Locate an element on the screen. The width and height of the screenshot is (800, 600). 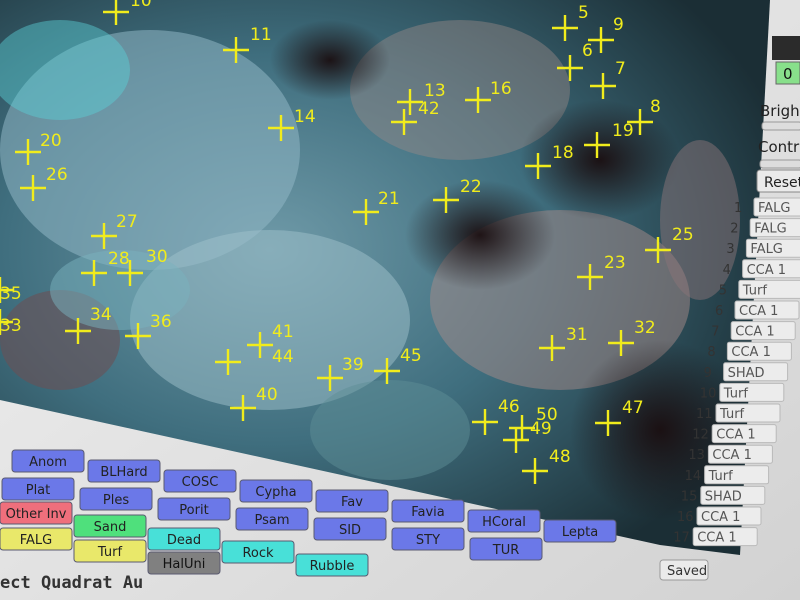
category-button-psam: Psam is located at coordinates (272, 519).